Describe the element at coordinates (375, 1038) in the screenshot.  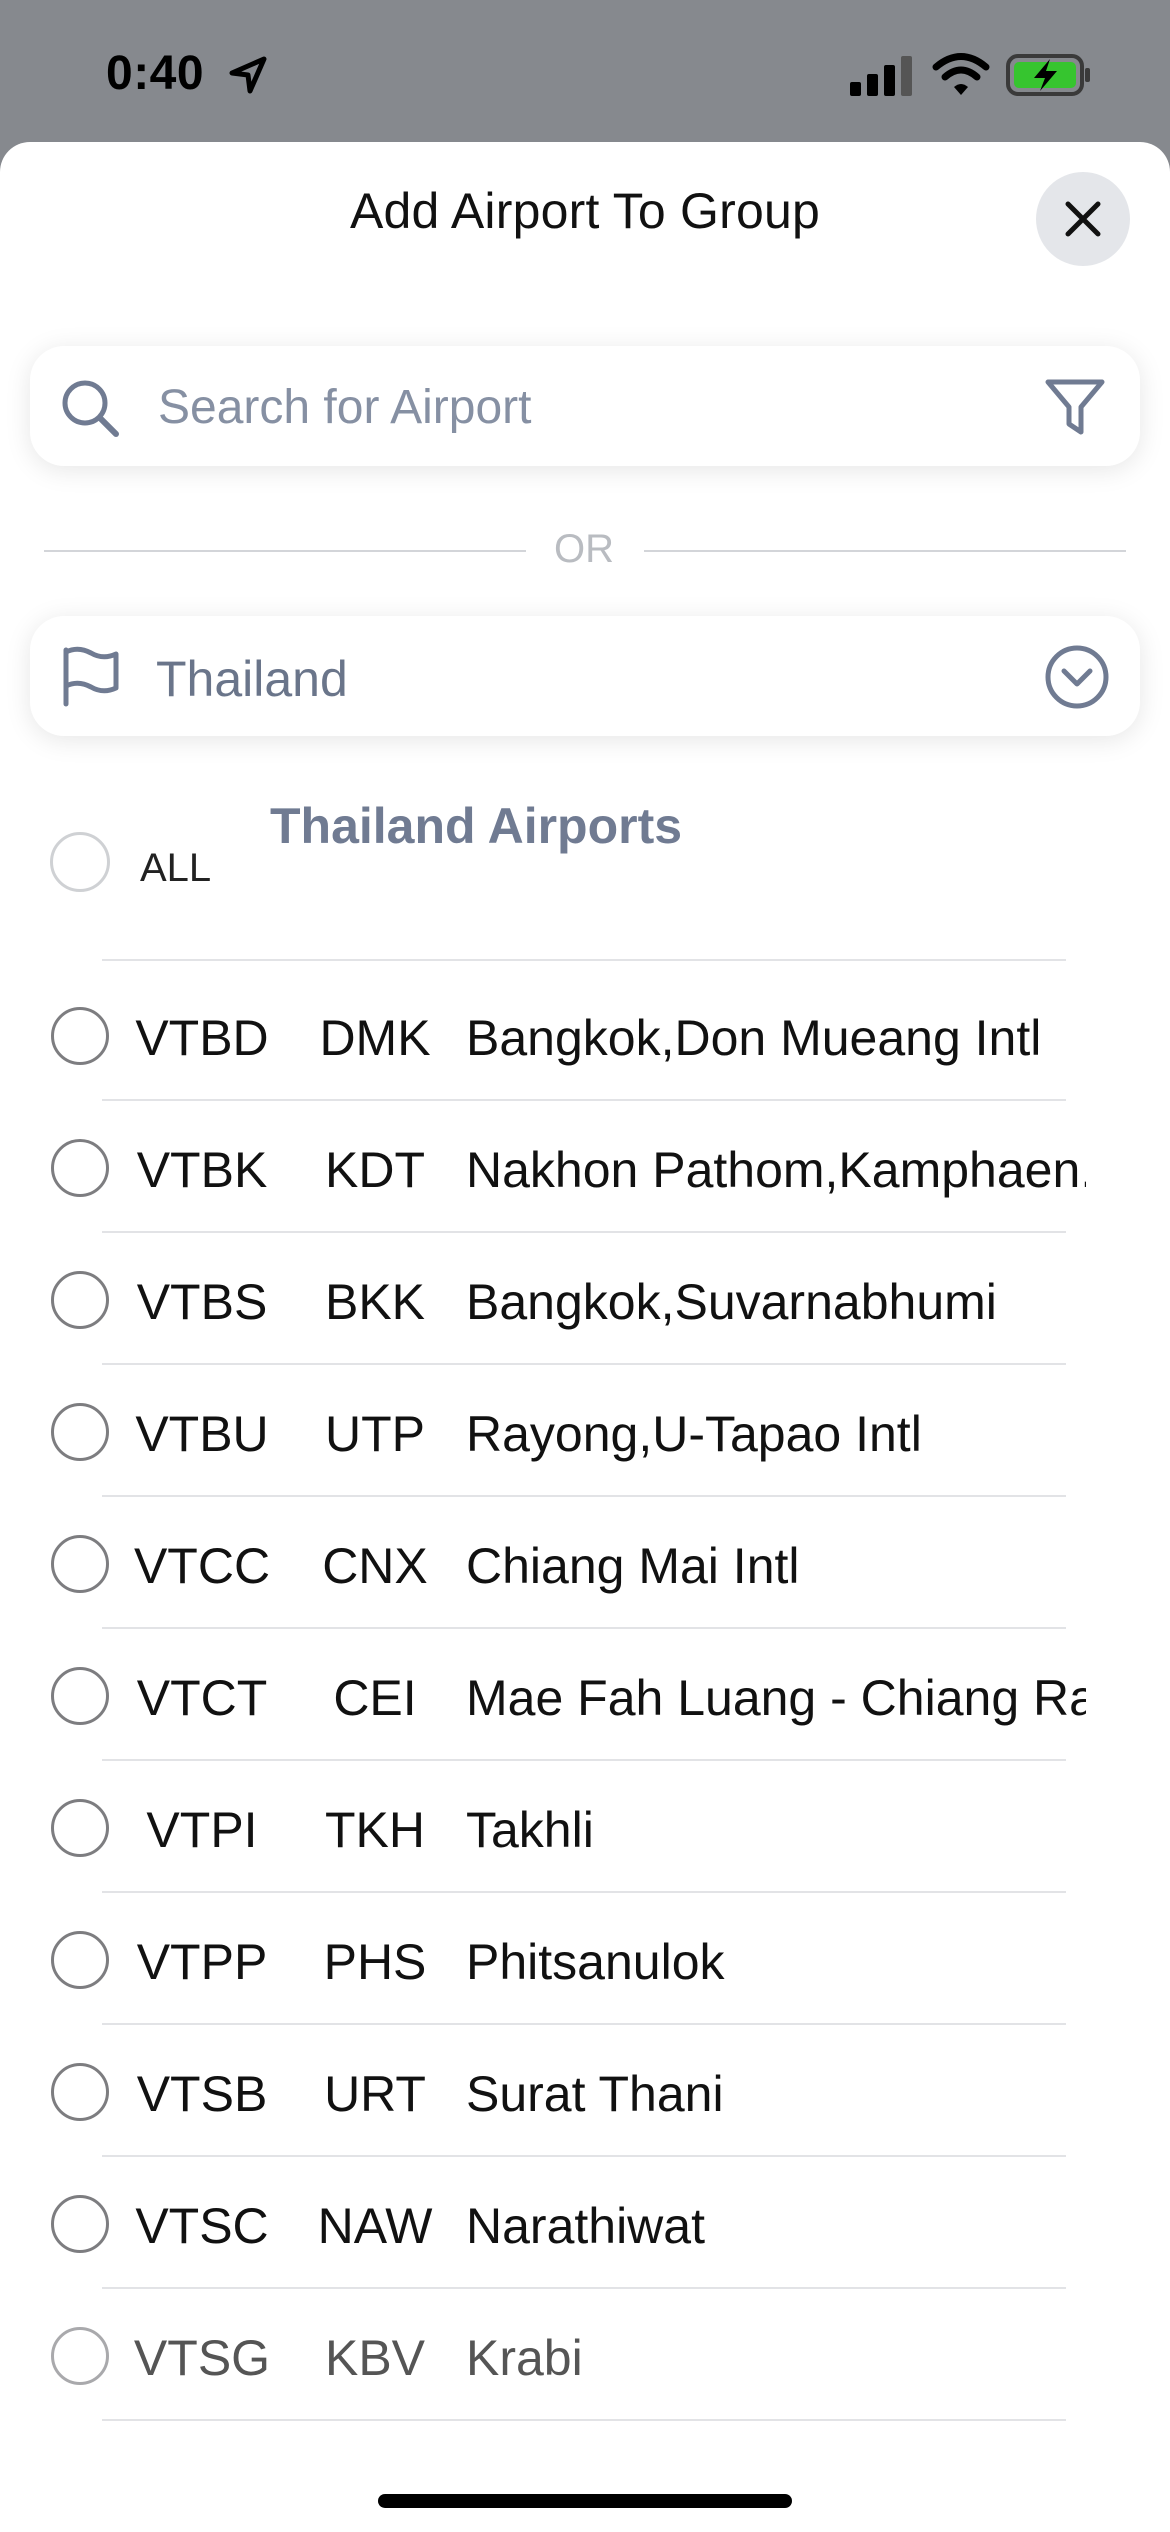
I see `airport-iata: DMK` at that location.